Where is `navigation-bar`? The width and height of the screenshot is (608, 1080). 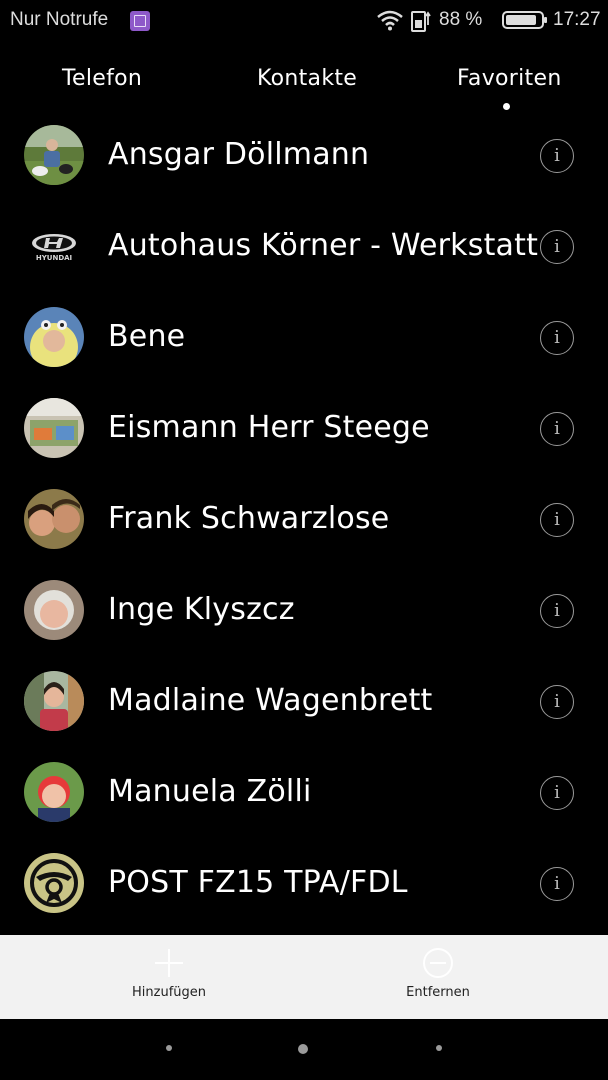
navigation-bar is located at coordinates (304, 1049).